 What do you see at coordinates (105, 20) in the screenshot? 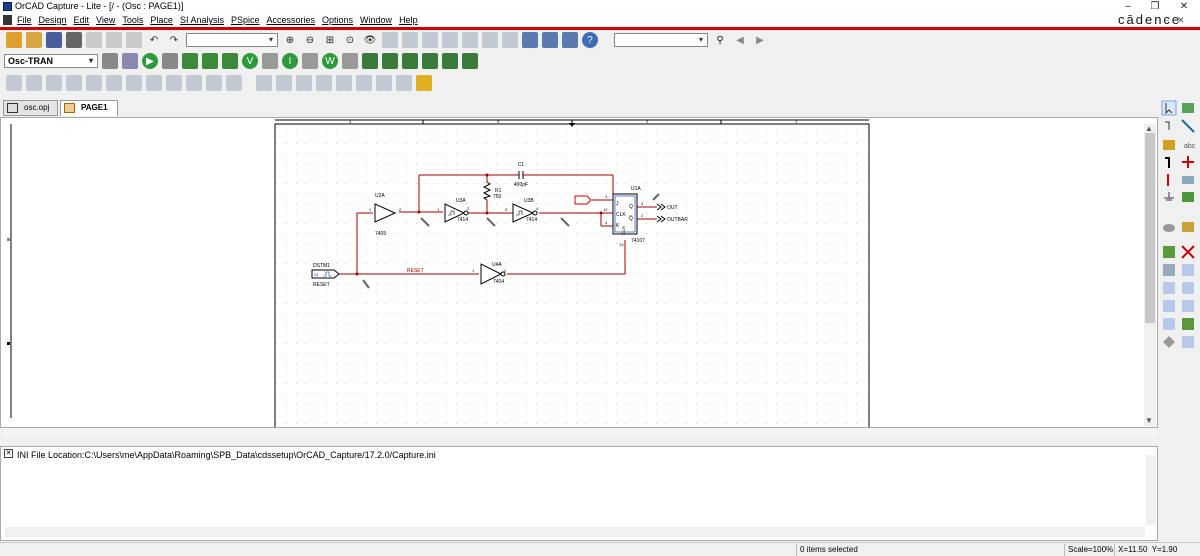
I see `menu-view: View` at bounding box center [105, 20].